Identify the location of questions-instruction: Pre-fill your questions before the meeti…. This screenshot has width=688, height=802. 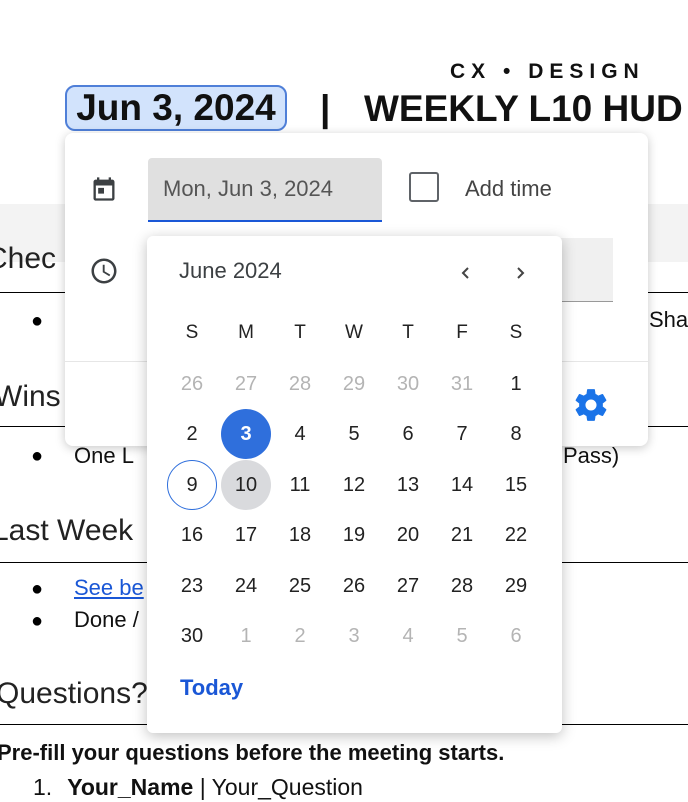
(252, 752).